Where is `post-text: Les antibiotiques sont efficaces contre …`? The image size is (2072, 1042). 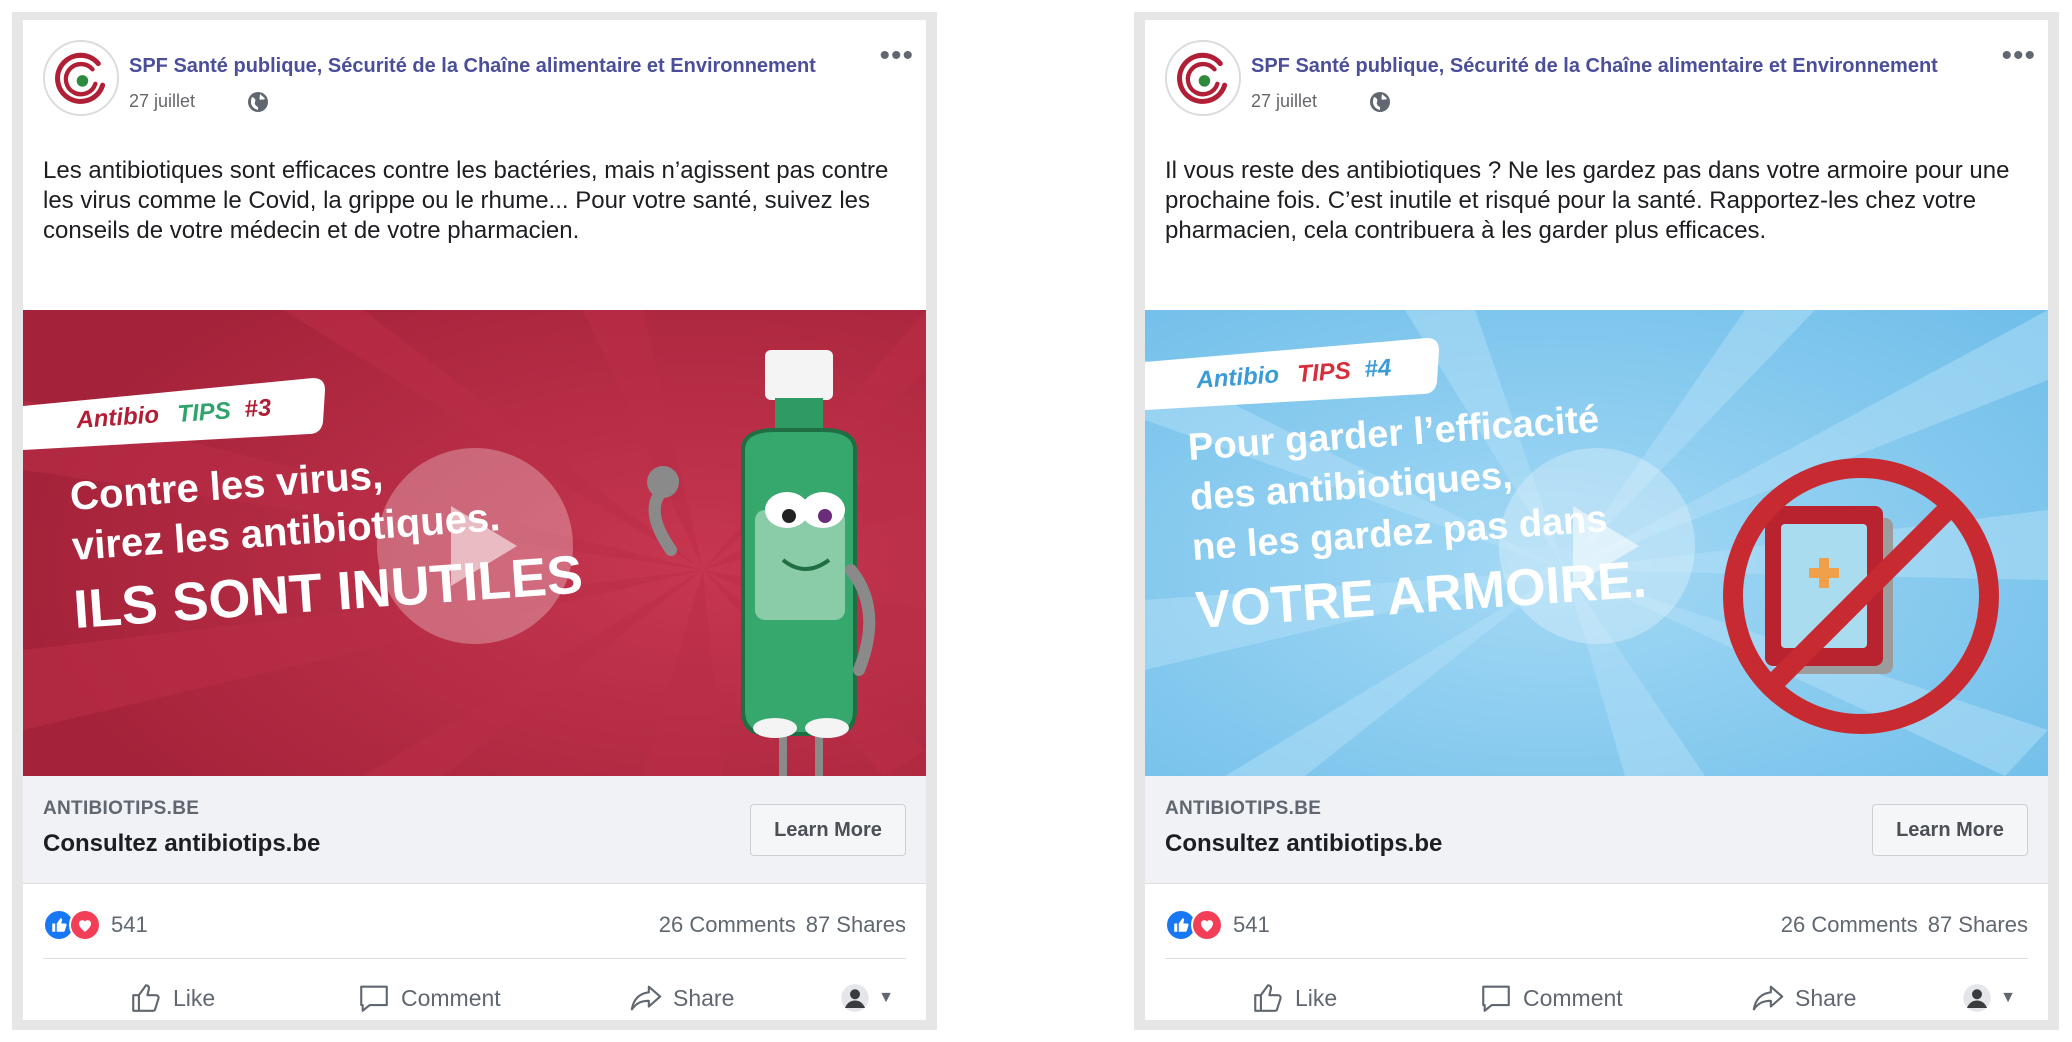
post-text: Les antibiotiques sont efficaces contre … is located at coordinates (466, 200).